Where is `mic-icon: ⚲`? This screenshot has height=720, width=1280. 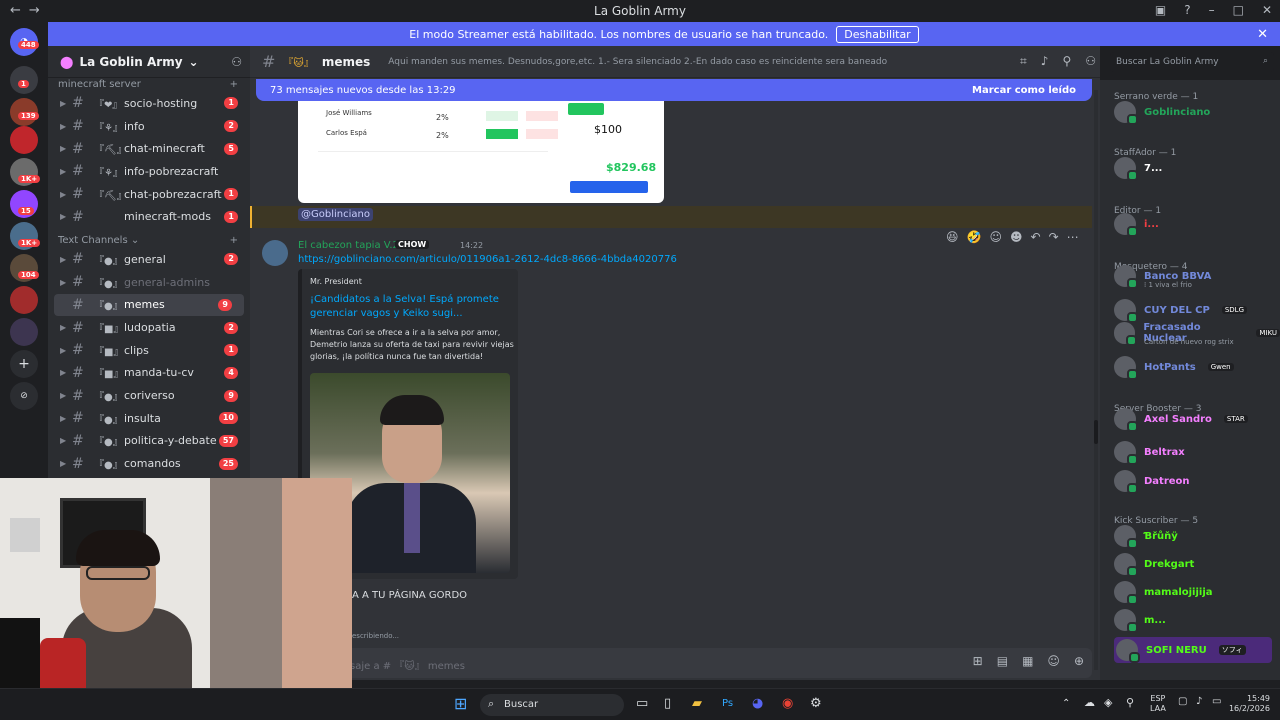 mic-icon: ⚲ is located at coordinates (1130, 702).